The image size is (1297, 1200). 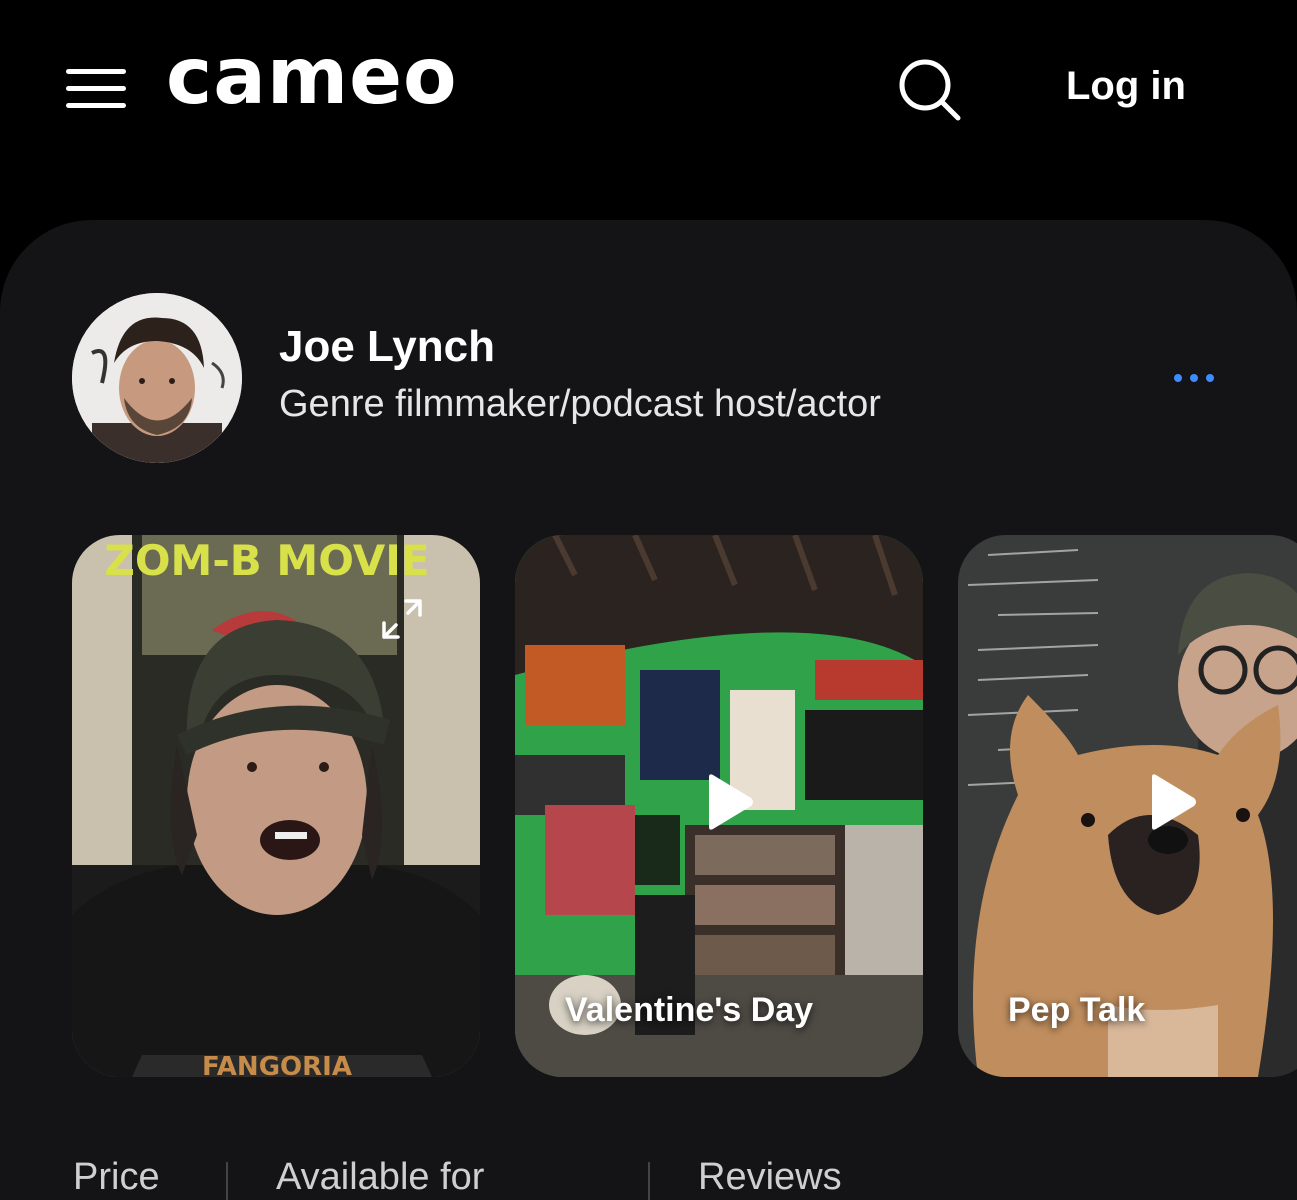 I want to click on cameo-logo: cameo, so click(x=312, y=77).